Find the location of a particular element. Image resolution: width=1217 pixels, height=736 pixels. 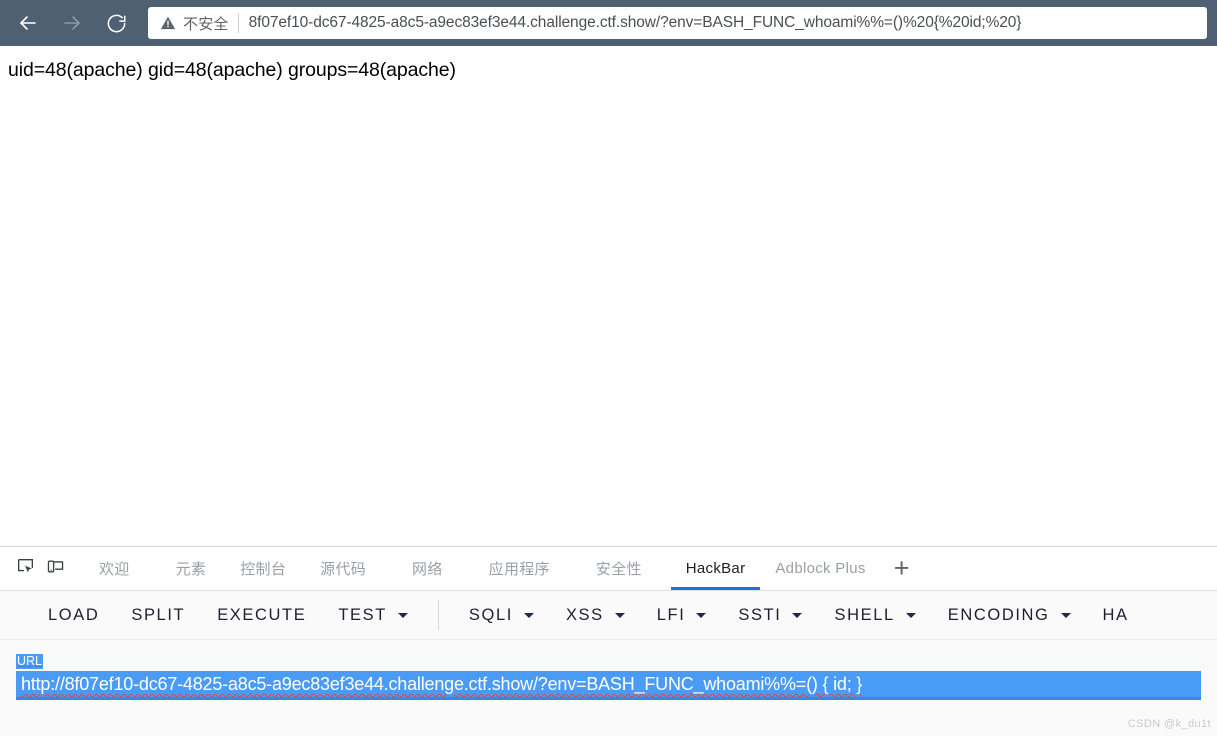

button-label: ENCODING is located at coordinates (998, 614).